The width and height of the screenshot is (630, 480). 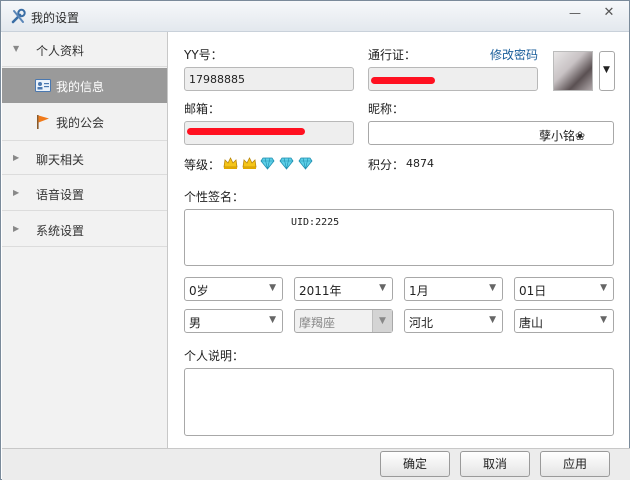 What do you see at coordinates (214, 356) in the screenshot?
I see `description-label: 个人说明：` at bounding box center [214, 356].